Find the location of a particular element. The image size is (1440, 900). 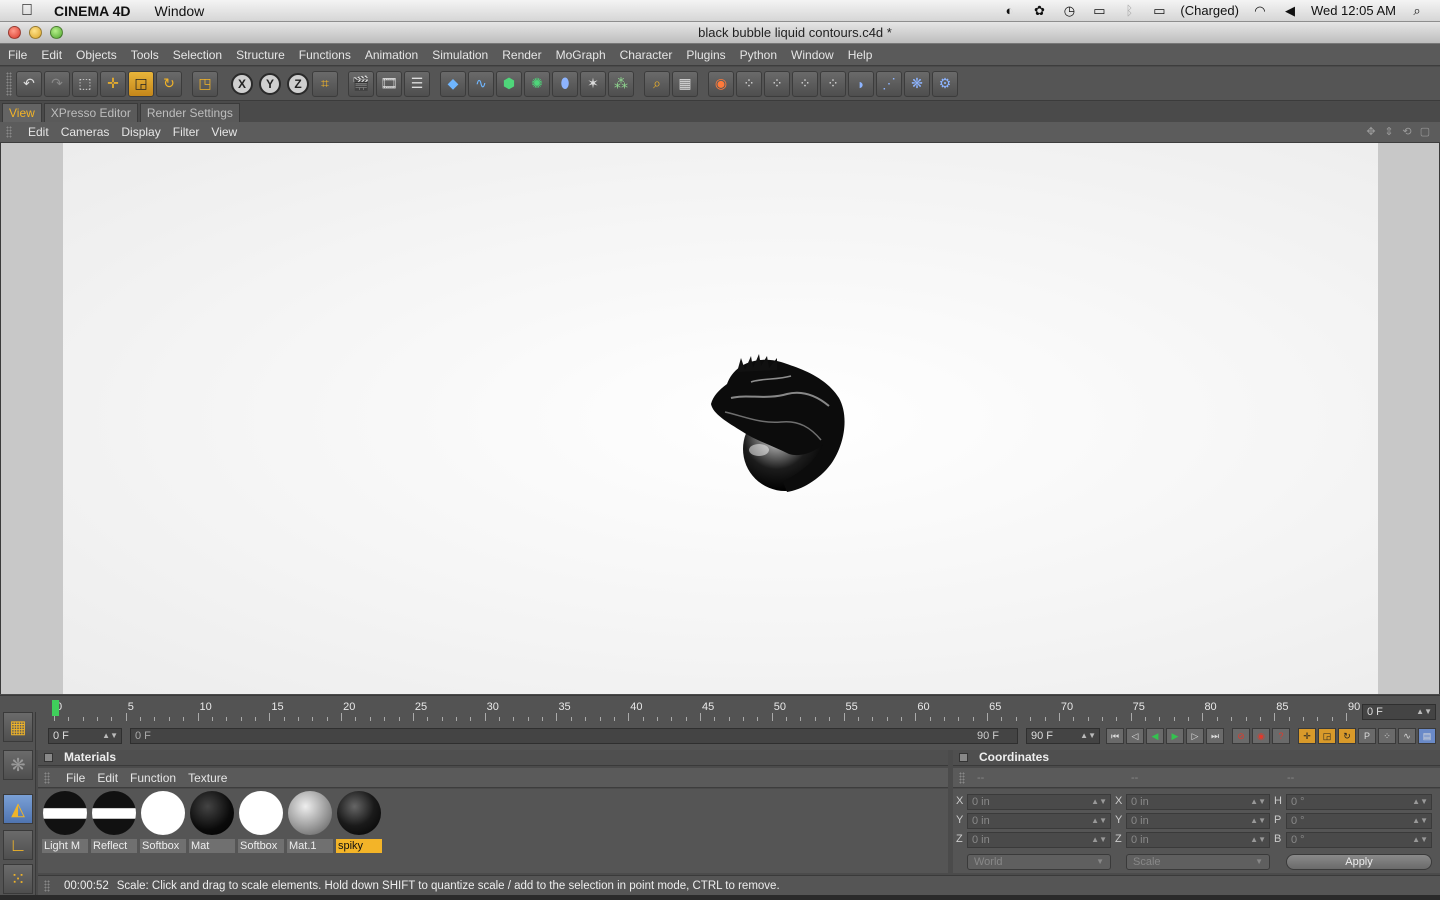

menu-plugins: Plugins is located at coordinates (705, 55).